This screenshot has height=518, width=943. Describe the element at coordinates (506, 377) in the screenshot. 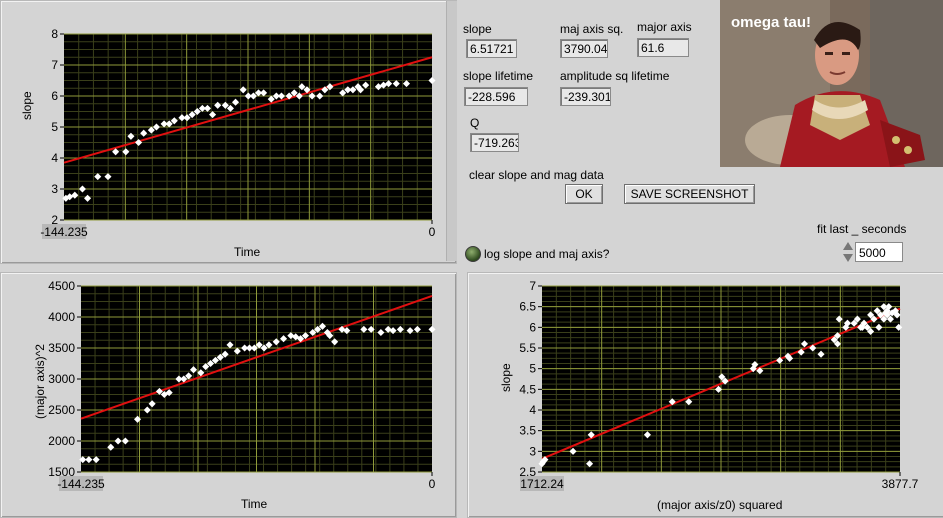

I see `chart3-ylabel: slope` at that location.